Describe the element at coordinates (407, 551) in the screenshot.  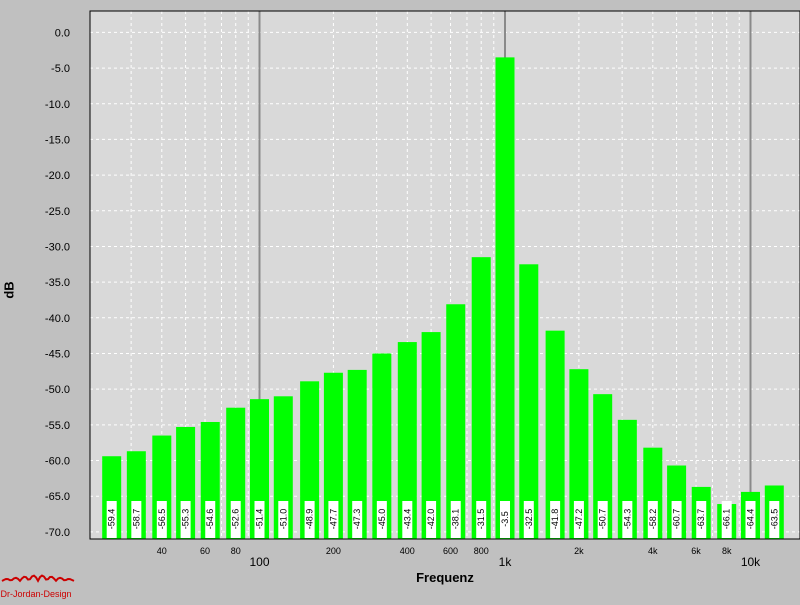
I see `x-minor-tick-label: 400` at that location.